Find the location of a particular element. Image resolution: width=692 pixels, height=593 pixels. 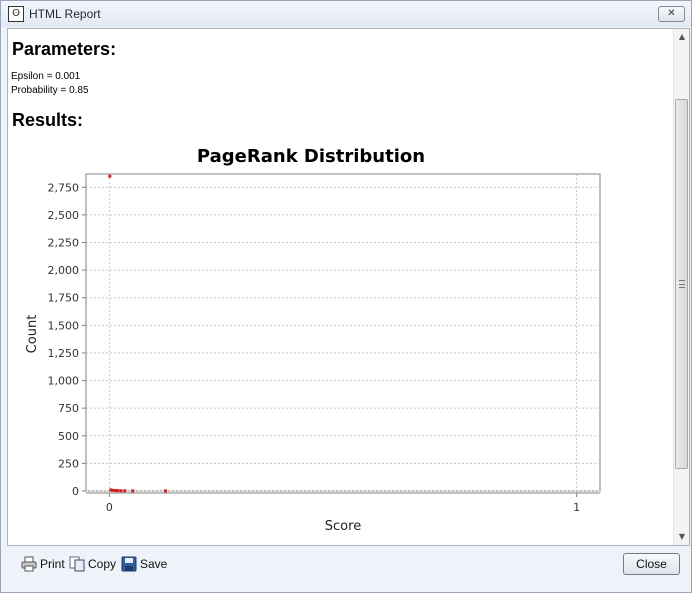

y-tick-label: 2,250 is located at coordinates (64, 242).